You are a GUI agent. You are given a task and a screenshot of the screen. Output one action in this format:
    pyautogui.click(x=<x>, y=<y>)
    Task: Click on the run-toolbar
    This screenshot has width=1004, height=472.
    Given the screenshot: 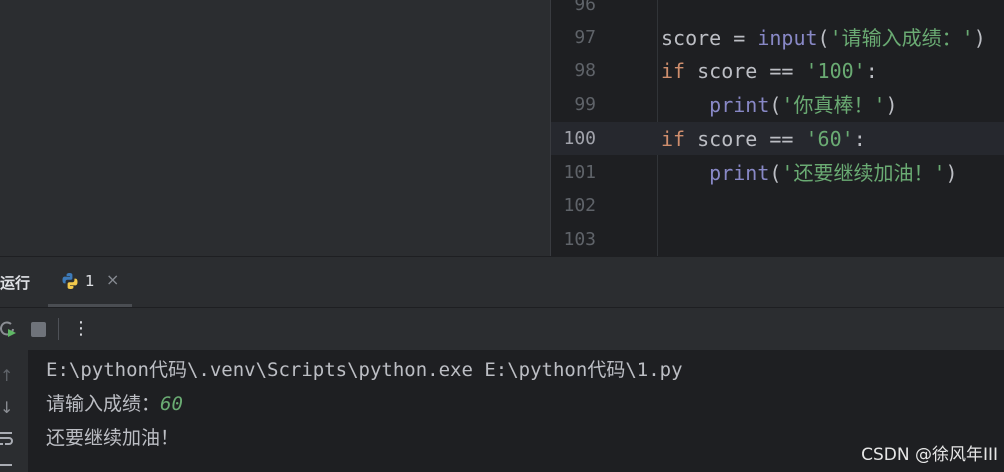 What is the action you would take?
    pyautogui.click(x=502, y=329)
    